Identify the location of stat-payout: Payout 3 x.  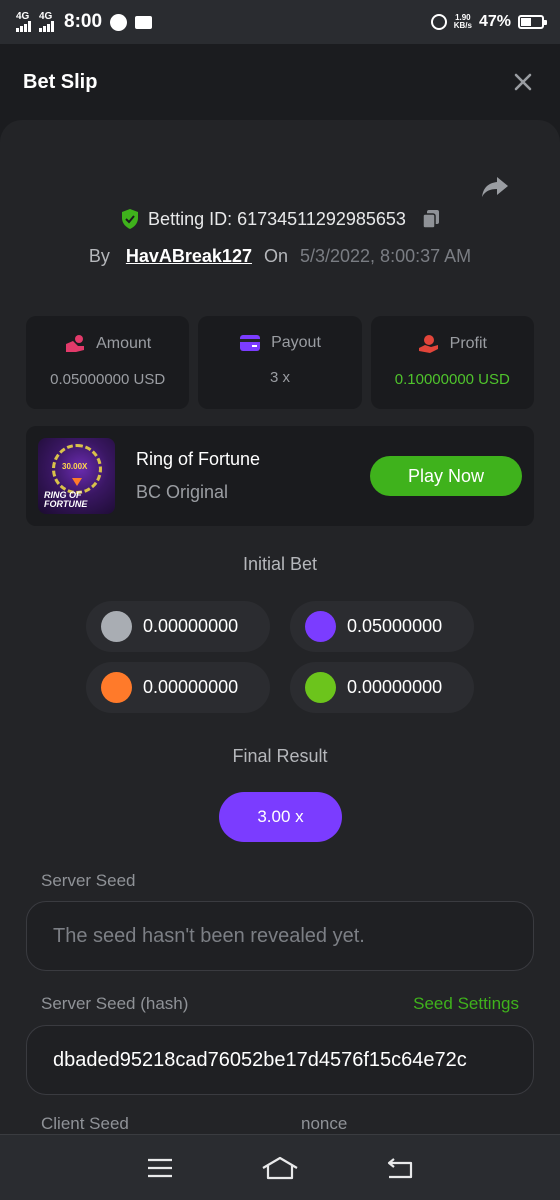
(280, 362).